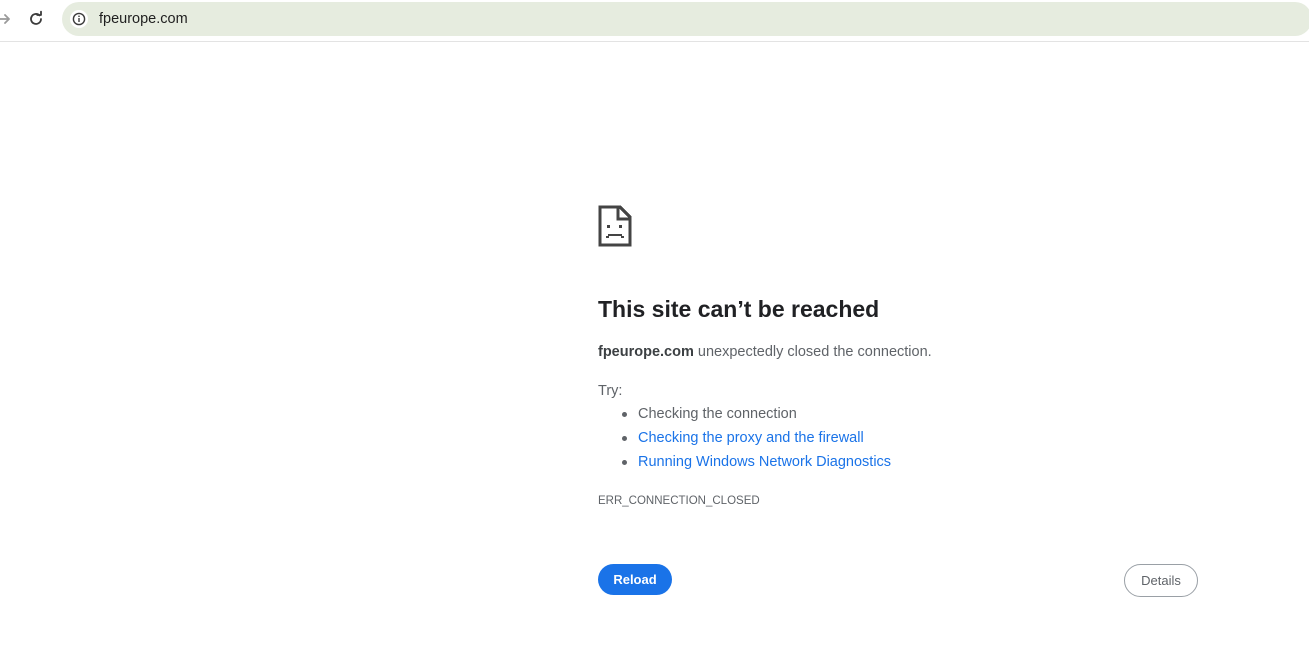  I want to click on reload-icon, so click(36, 19).